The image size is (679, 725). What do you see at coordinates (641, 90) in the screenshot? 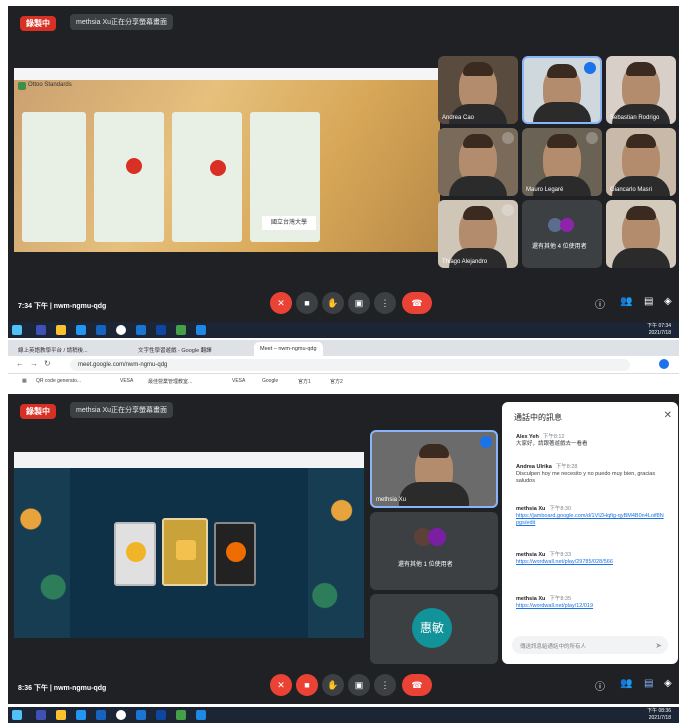
I see `participant-tile: Sebastian Rodrigo` at bounding box center [641, 90].